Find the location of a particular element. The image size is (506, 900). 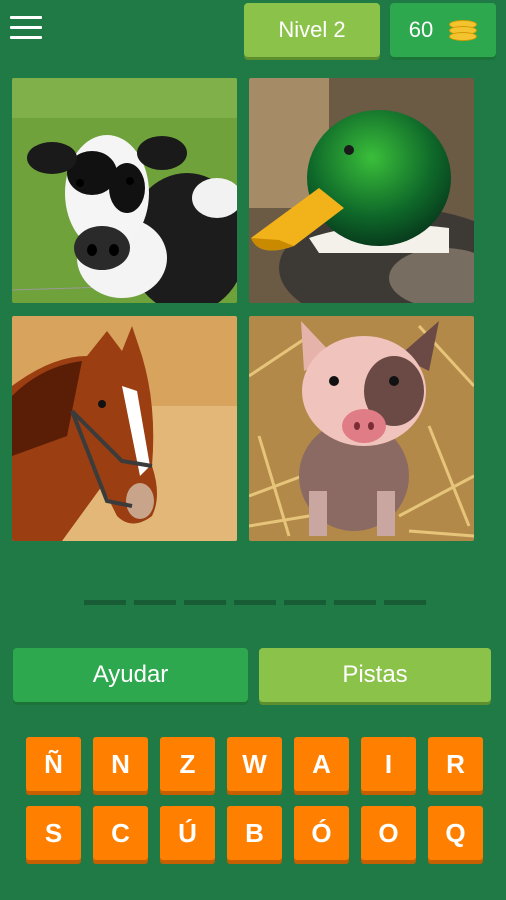

letter-key: S is located at coordinates (53, 833).